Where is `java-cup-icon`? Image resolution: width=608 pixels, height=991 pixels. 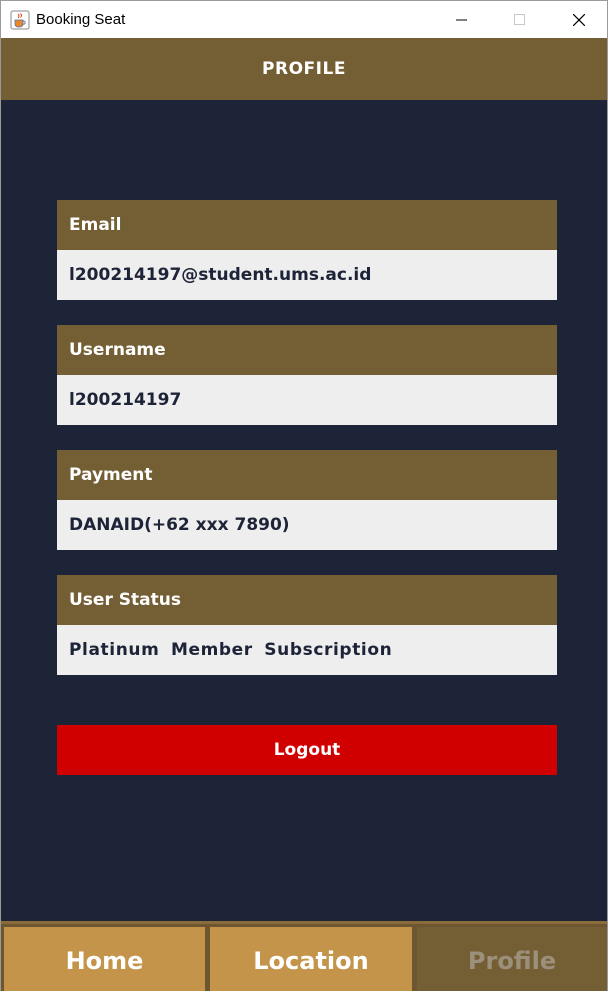
java-cup-icon is located at coordinates (20, 20).